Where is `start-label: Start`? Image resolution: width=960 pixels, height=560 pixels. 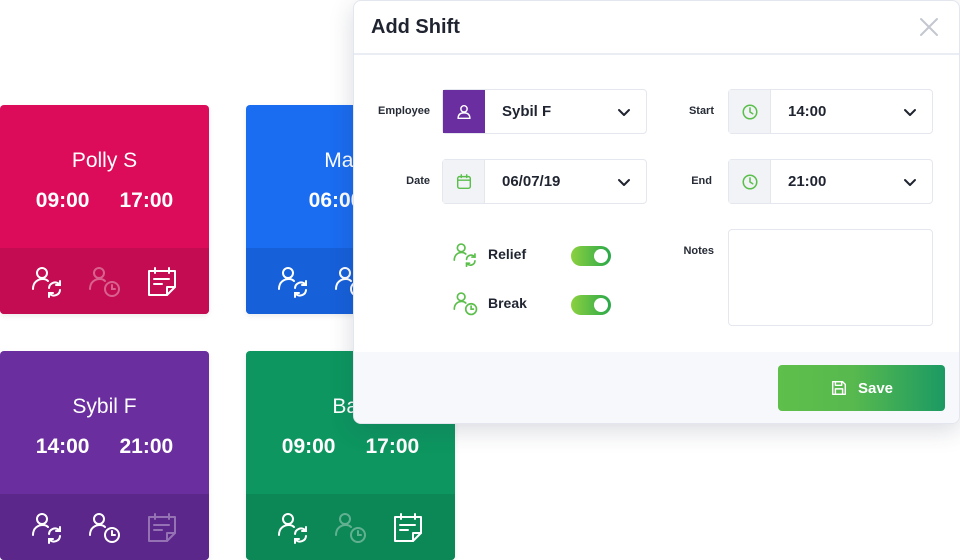
start-label: Start is located at coordinates (701, 111).